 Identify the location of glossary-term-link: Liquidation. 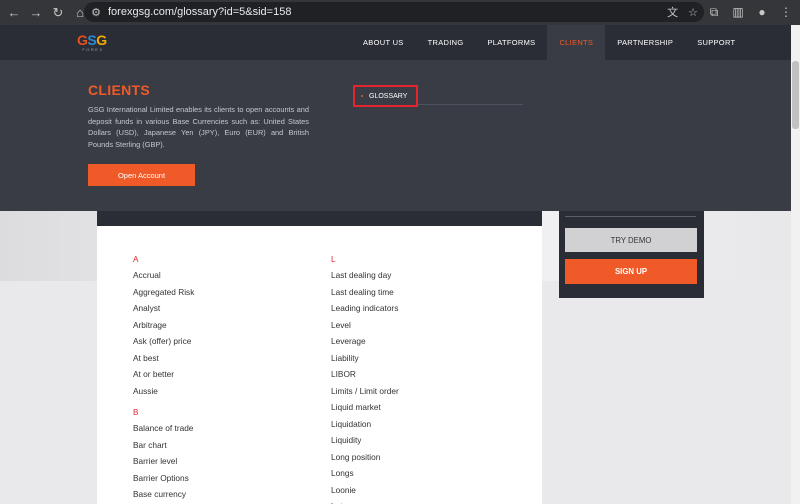
(365, 424).